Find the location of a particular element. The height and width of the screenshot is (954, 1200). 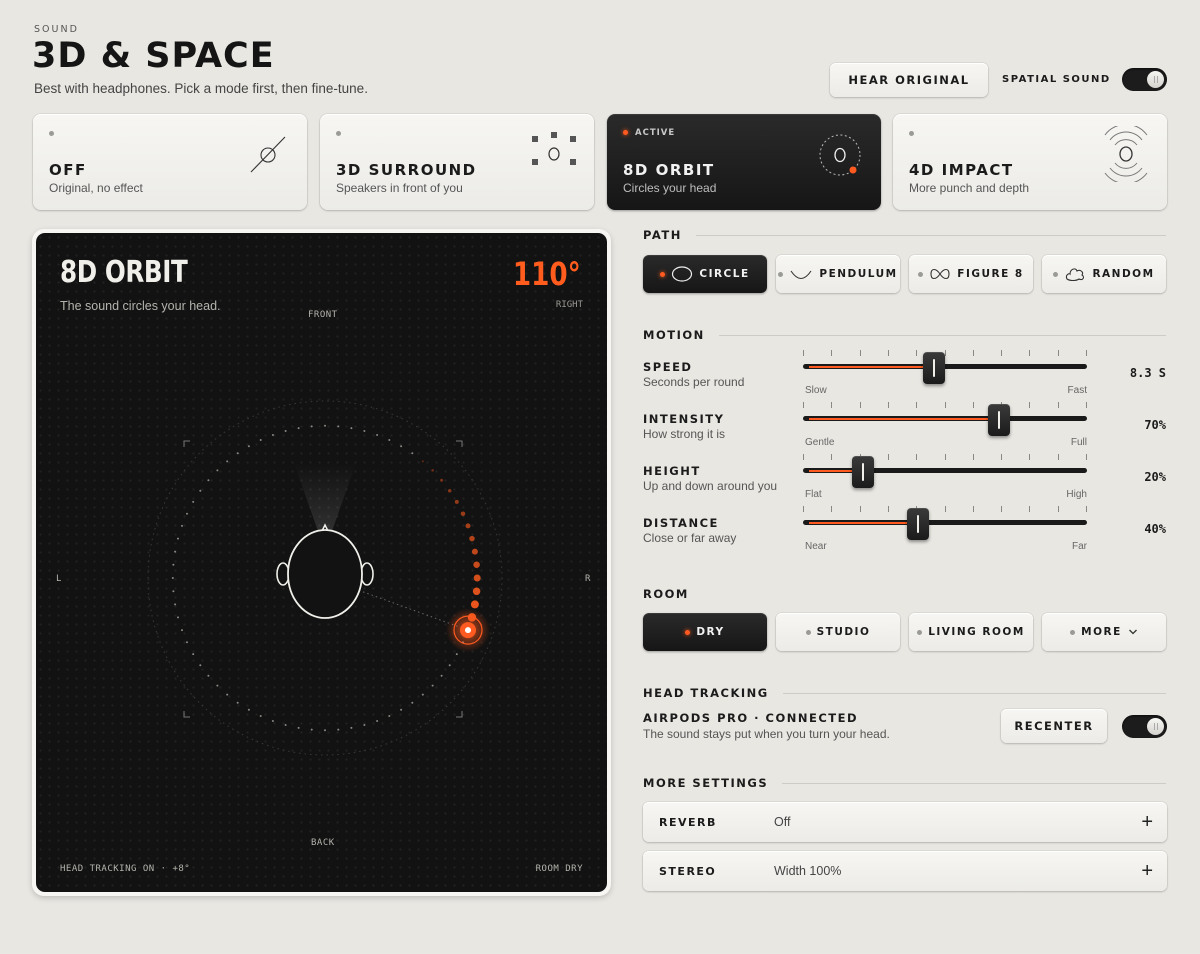

spatial-sound-toggle is located at coordinates (1144, 79).